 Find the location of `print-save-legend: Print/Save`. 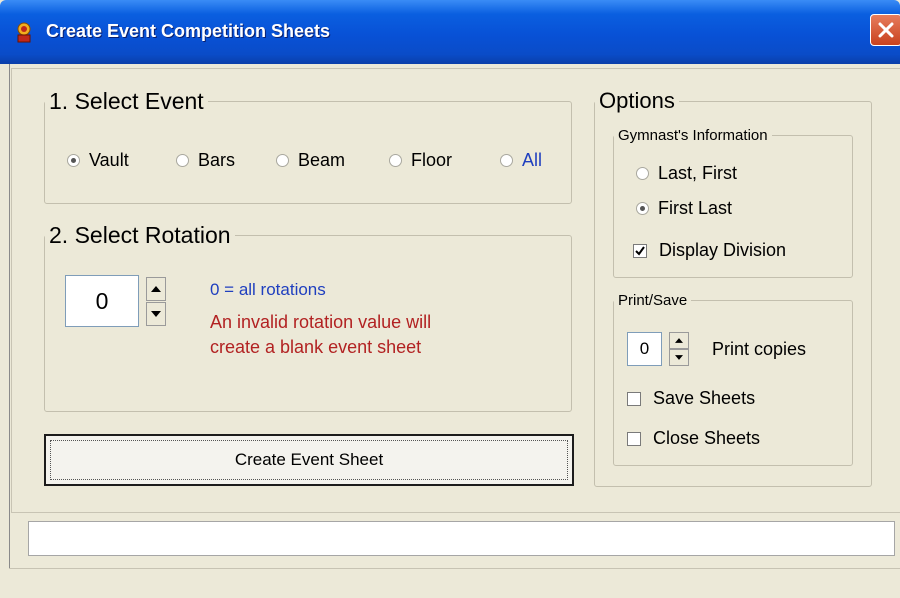

print-save-legend: Print/Save is located at coordinates (653, 300).